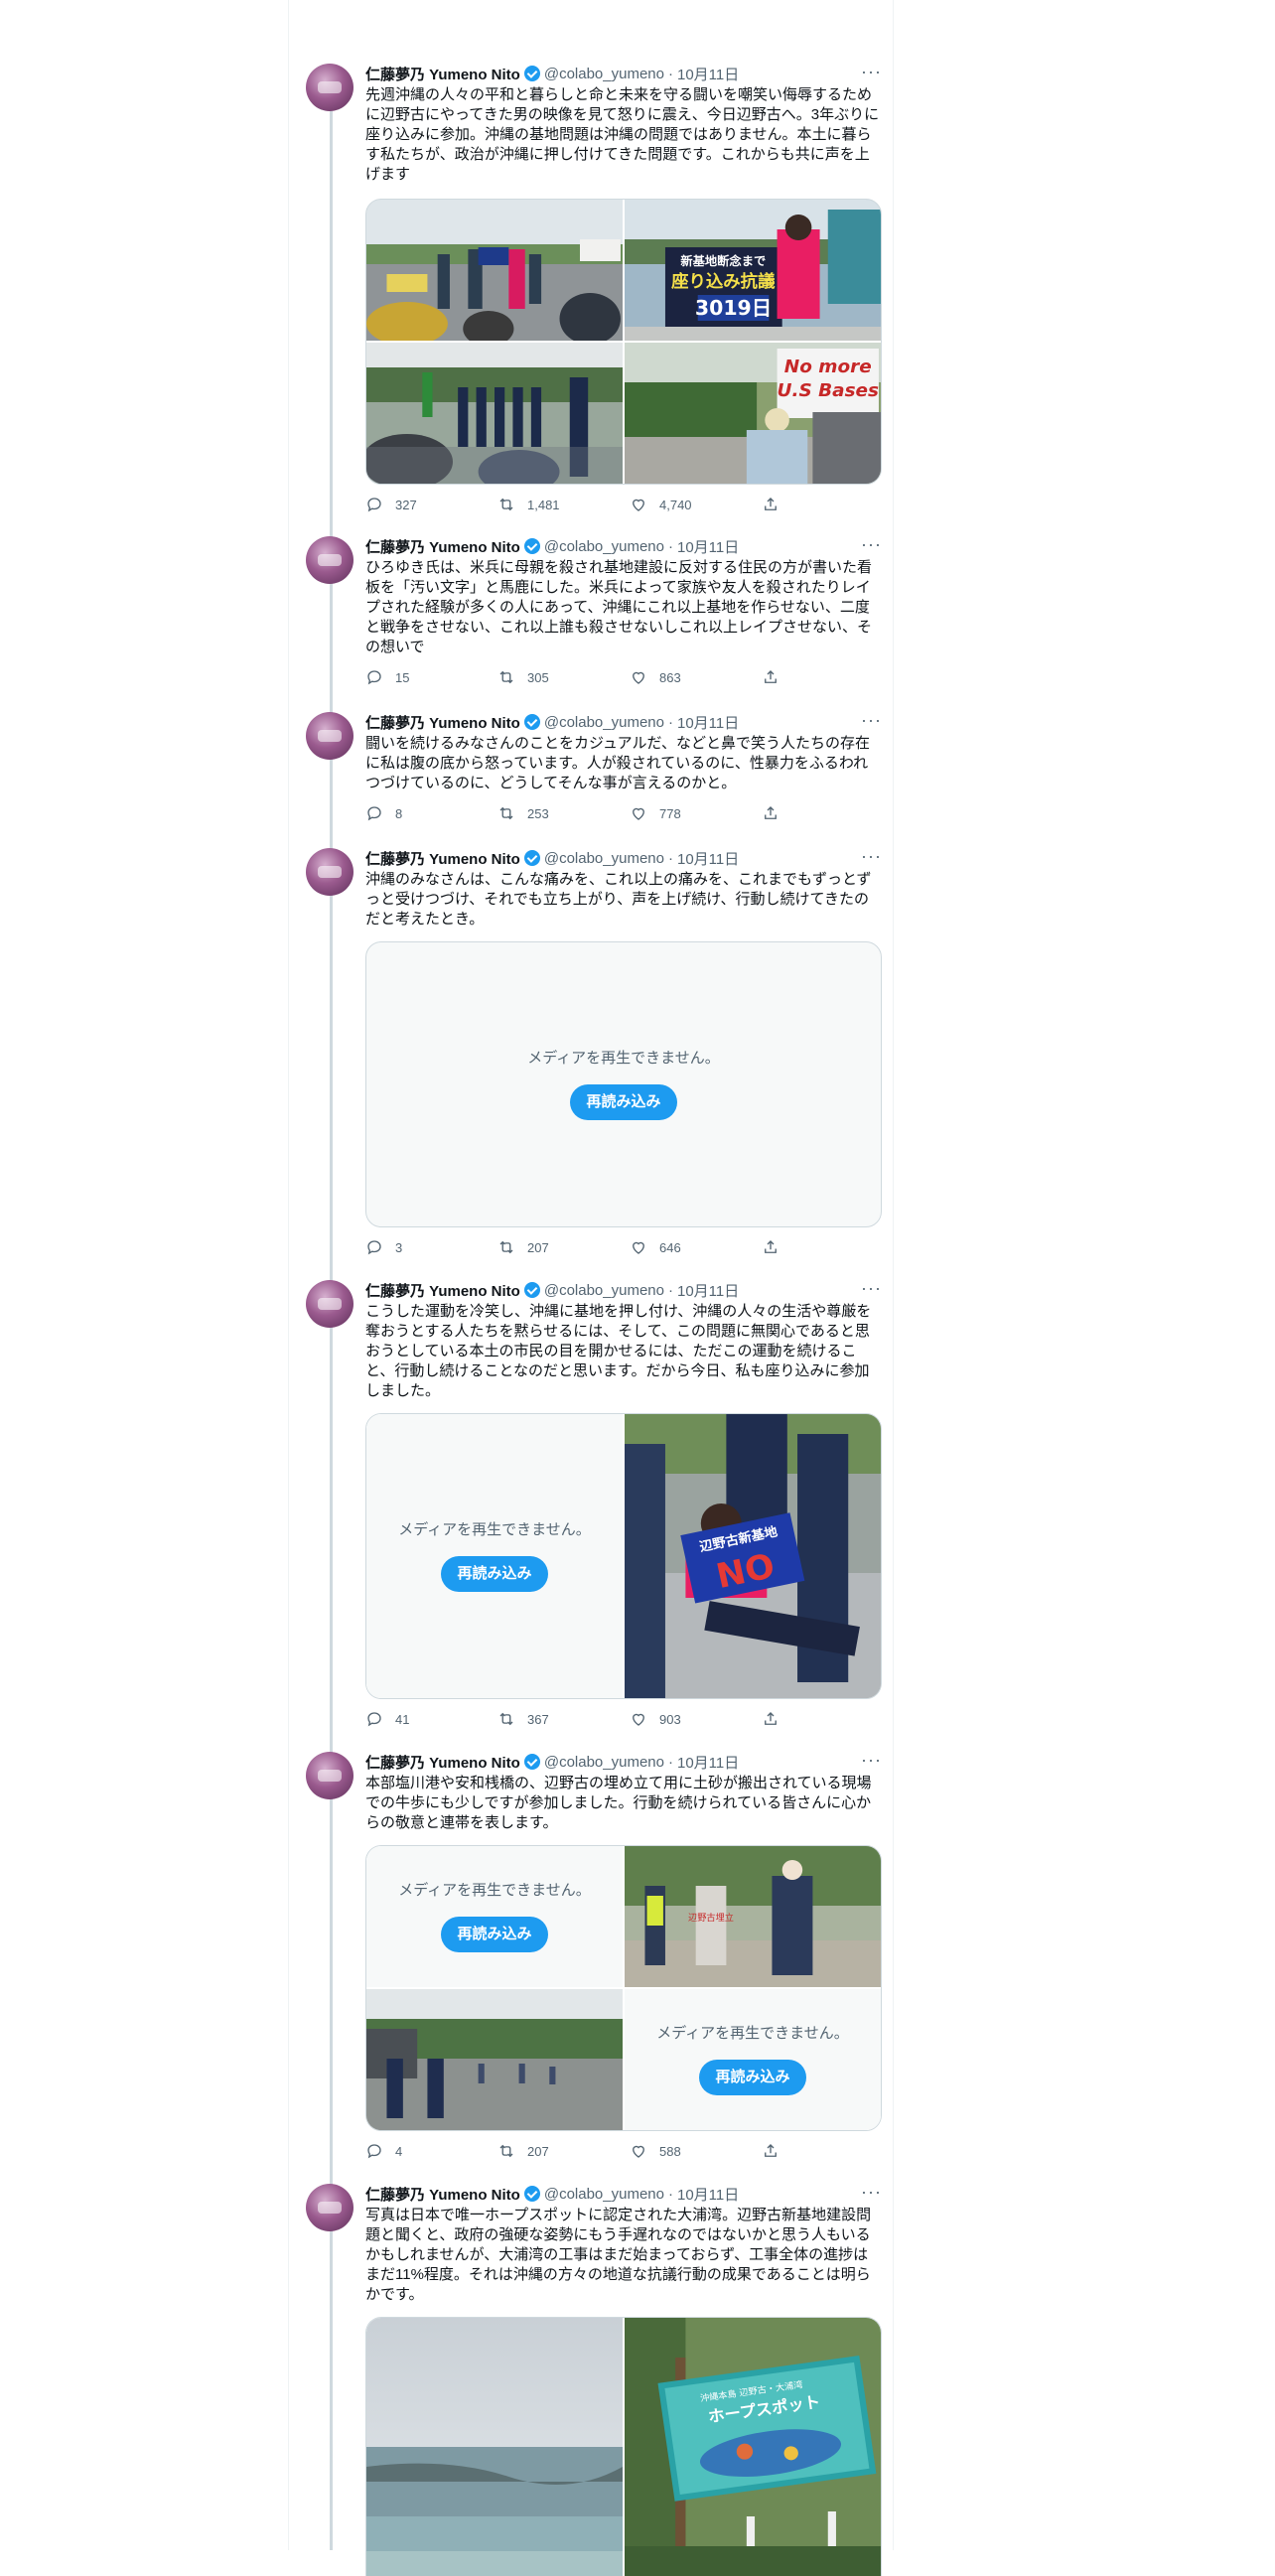  I want to click on like-count: 4,740, so click(675, 505).